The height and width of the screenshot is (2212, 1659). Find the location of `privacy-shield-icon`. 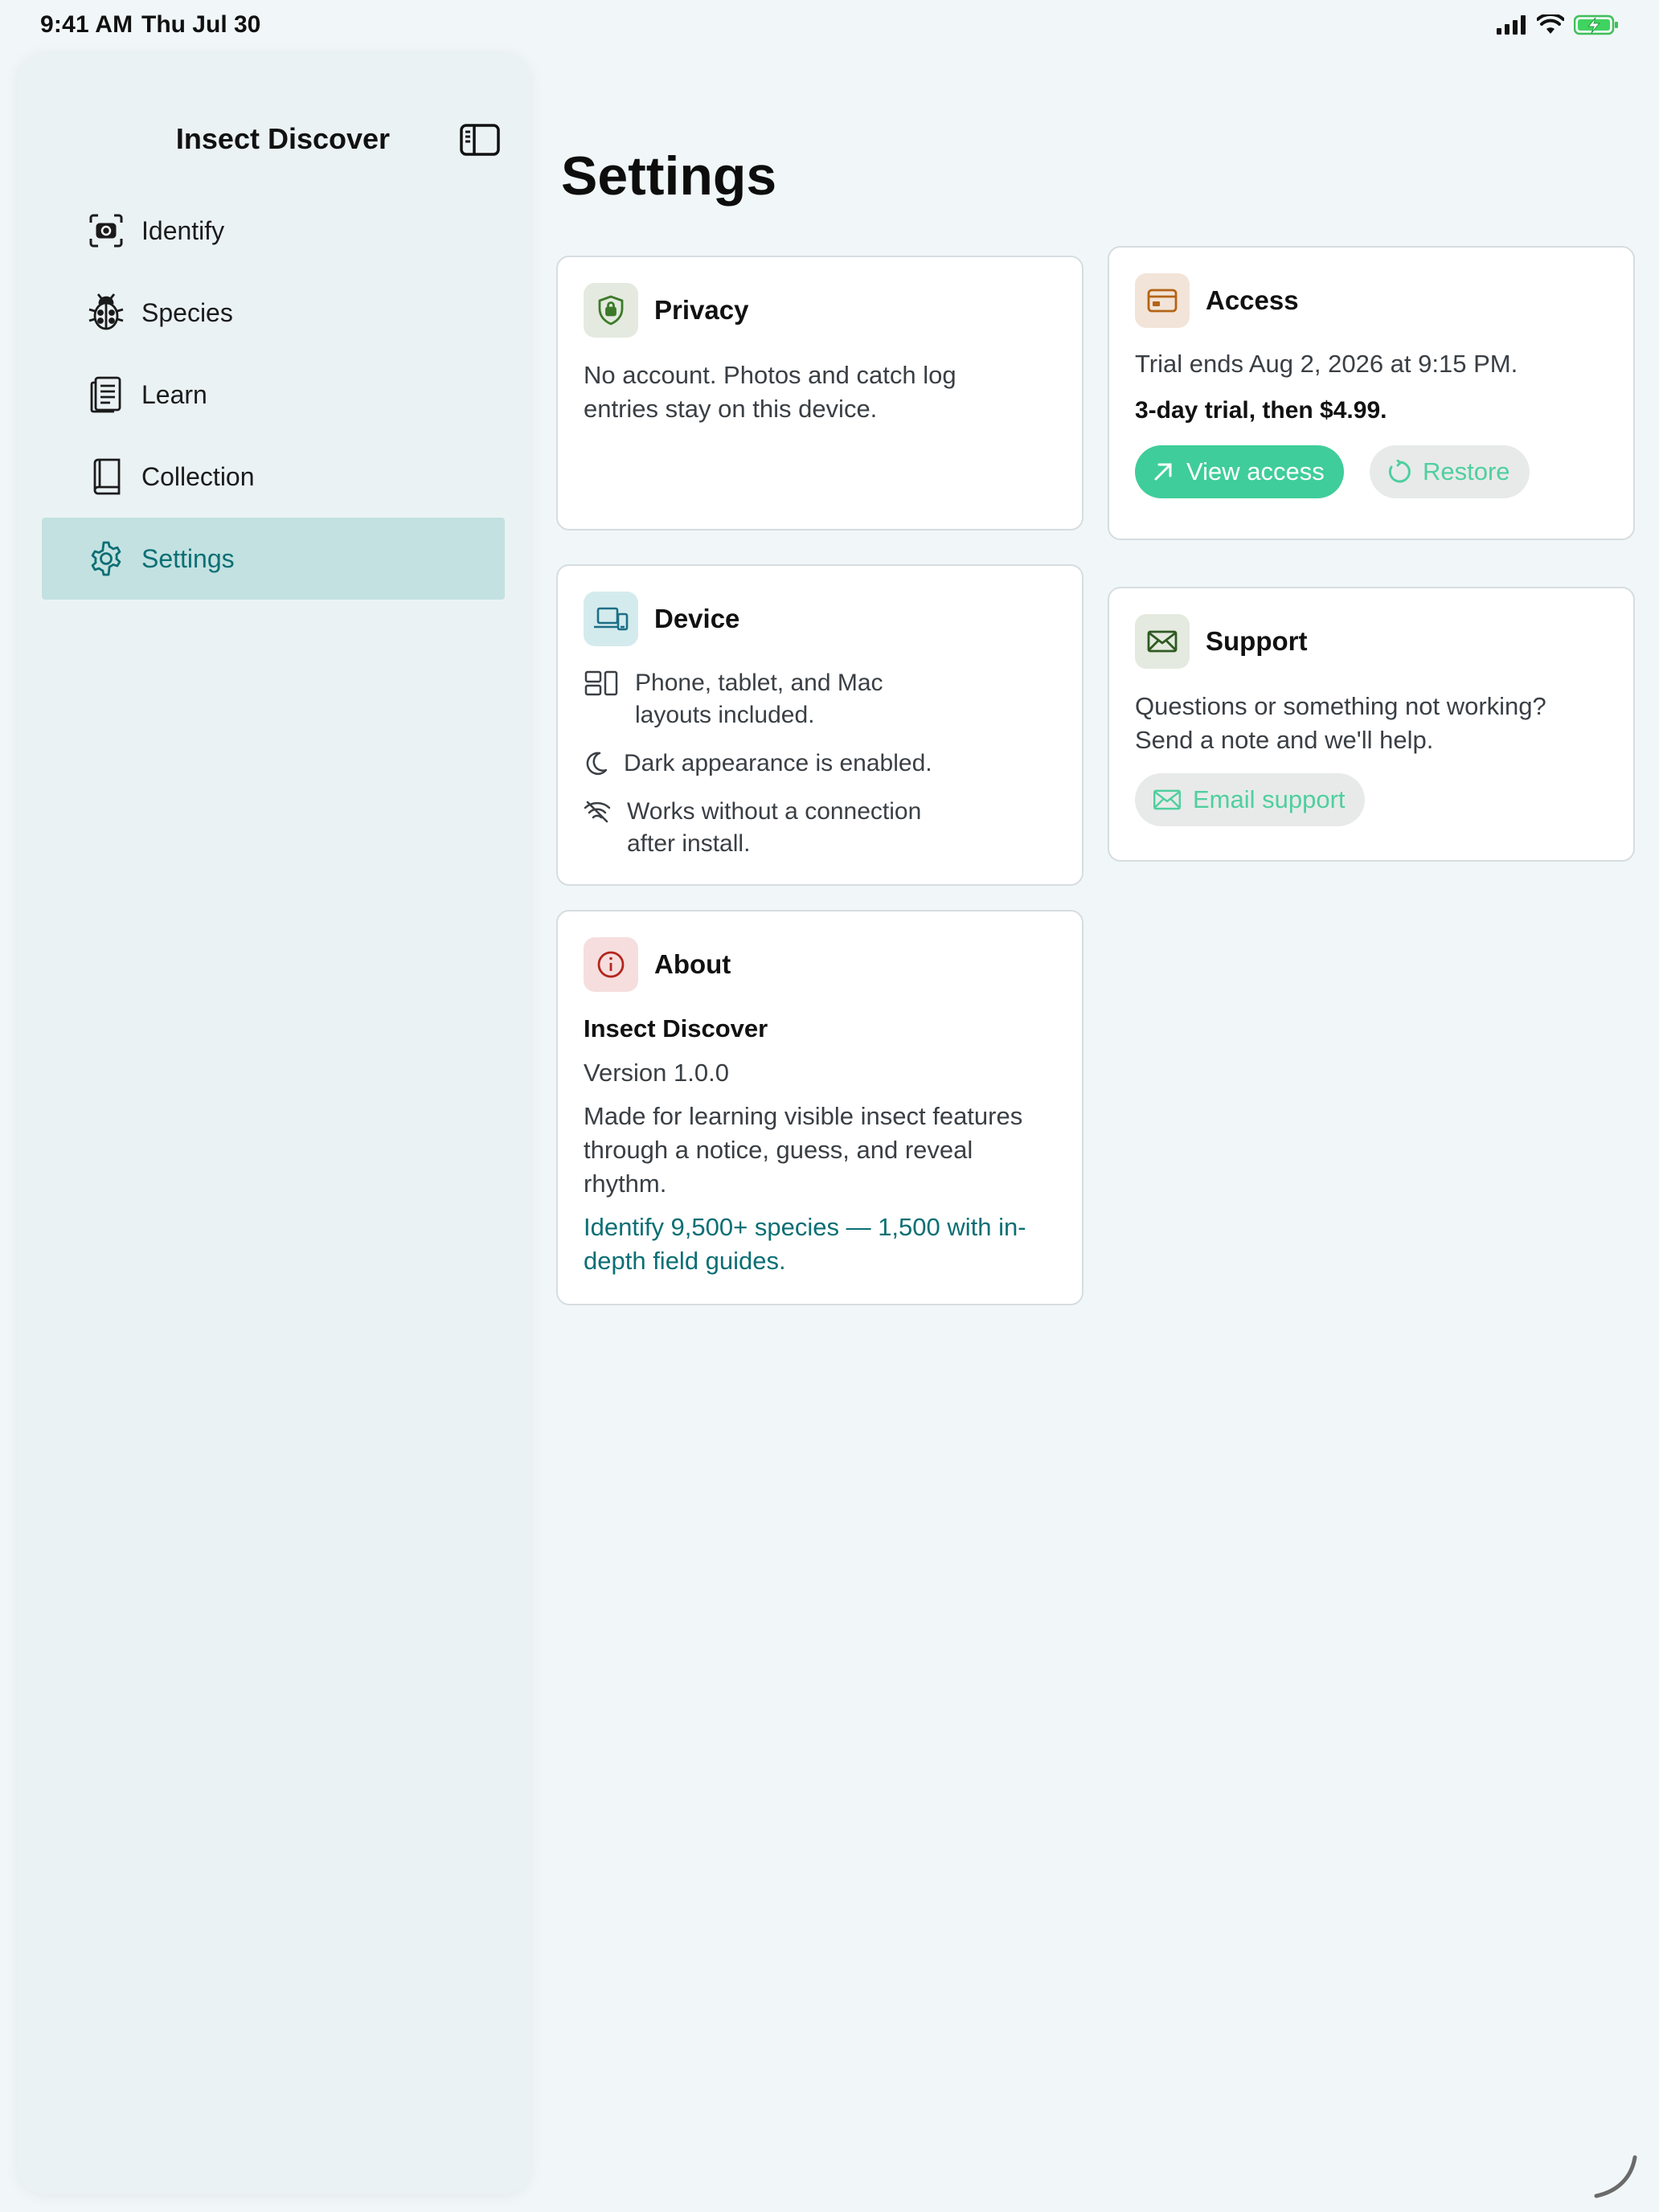

privacy-shield-icon is located at coordinates (611, 310).